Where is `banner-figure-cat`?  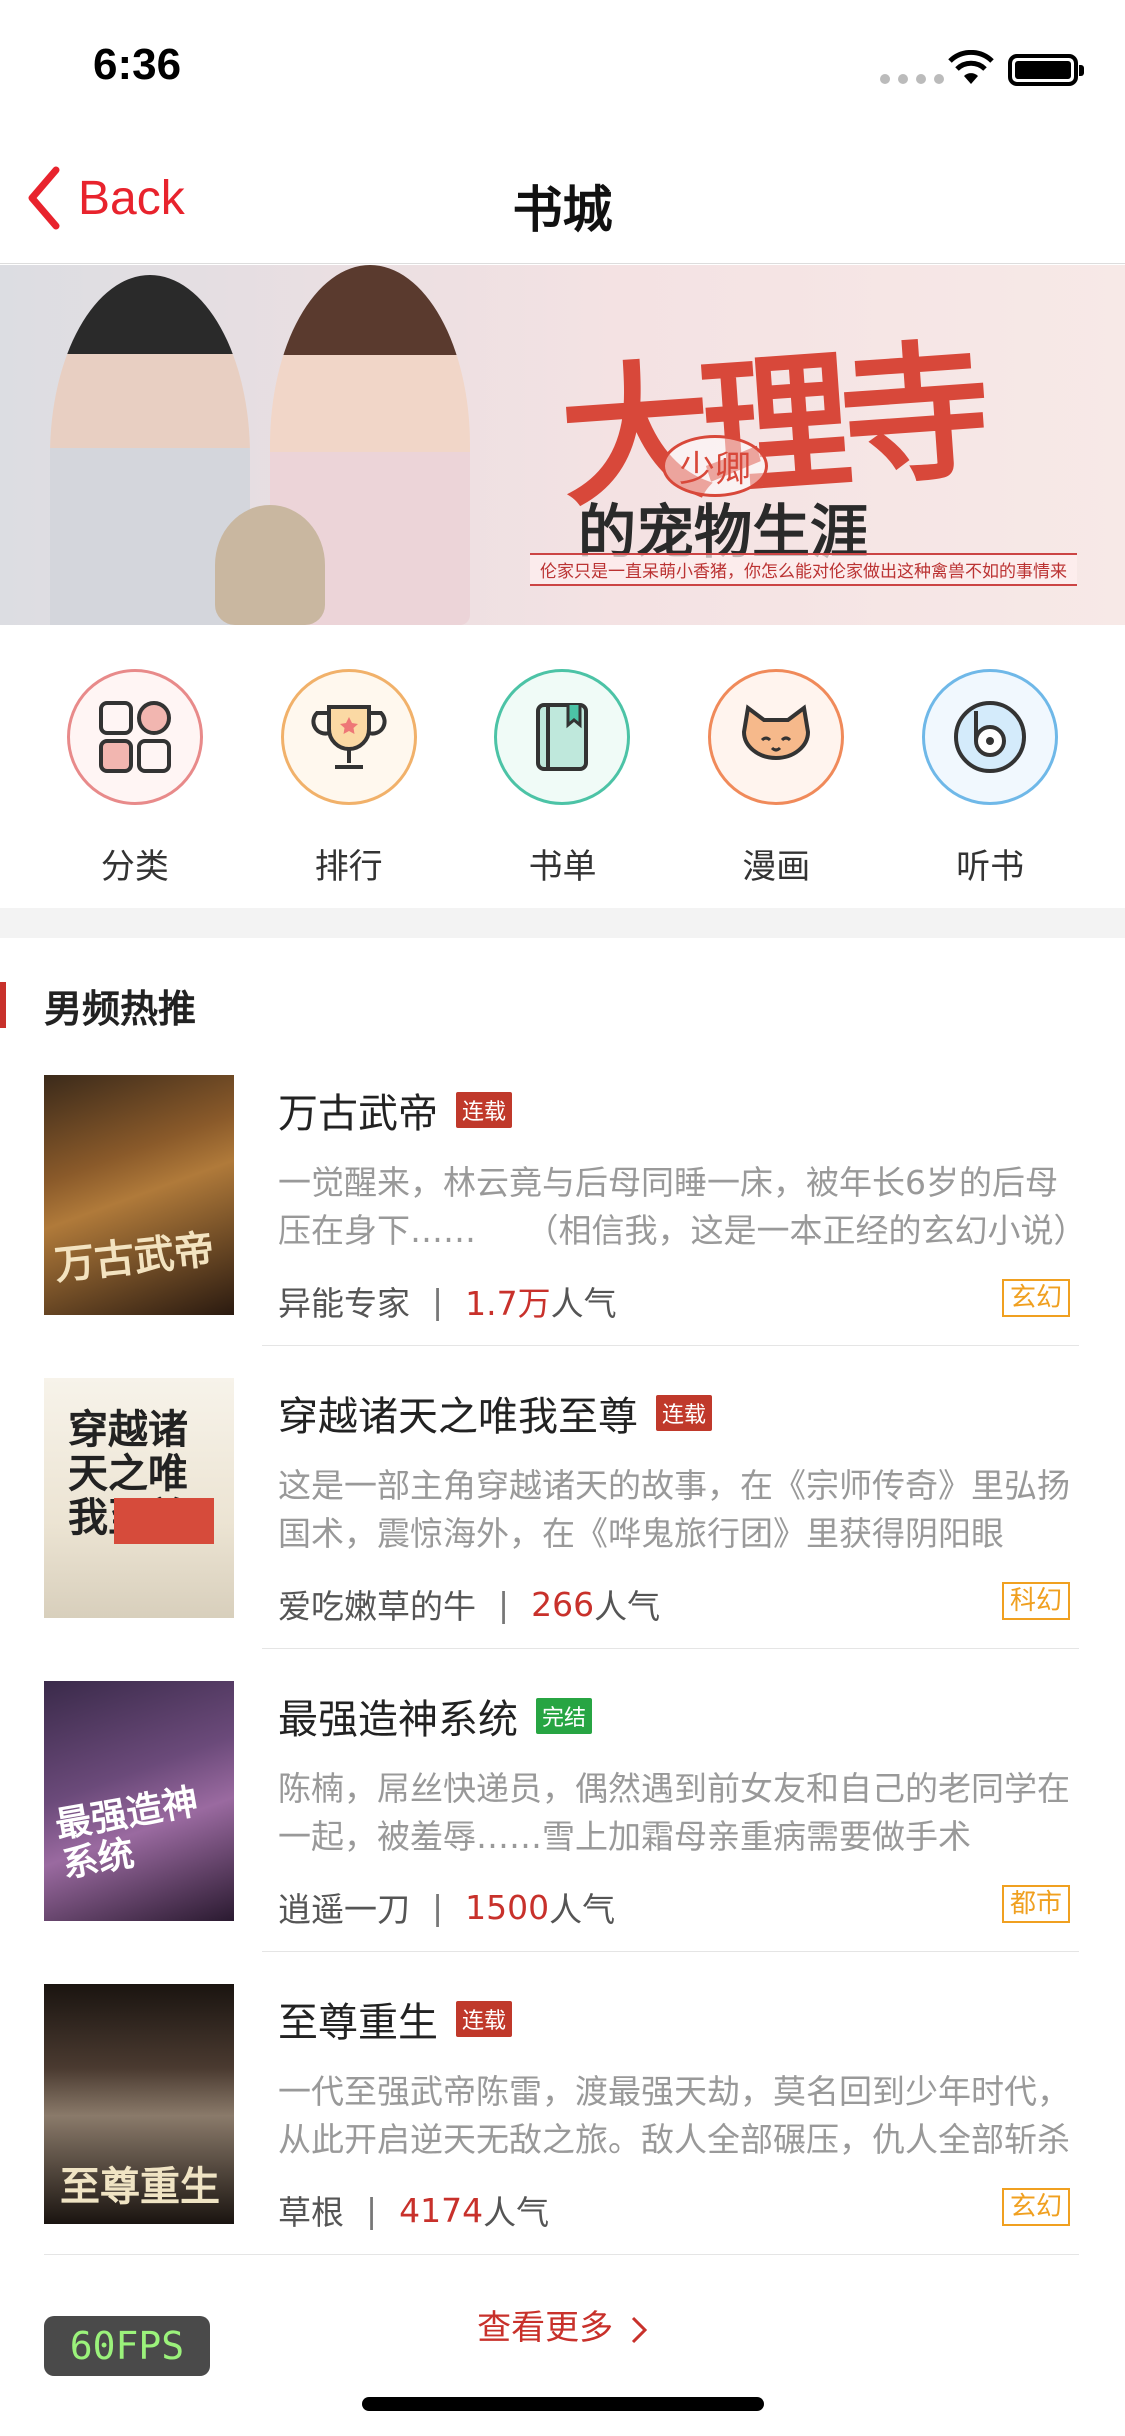 banner-figure-cat is located at coordinates (270, 565).